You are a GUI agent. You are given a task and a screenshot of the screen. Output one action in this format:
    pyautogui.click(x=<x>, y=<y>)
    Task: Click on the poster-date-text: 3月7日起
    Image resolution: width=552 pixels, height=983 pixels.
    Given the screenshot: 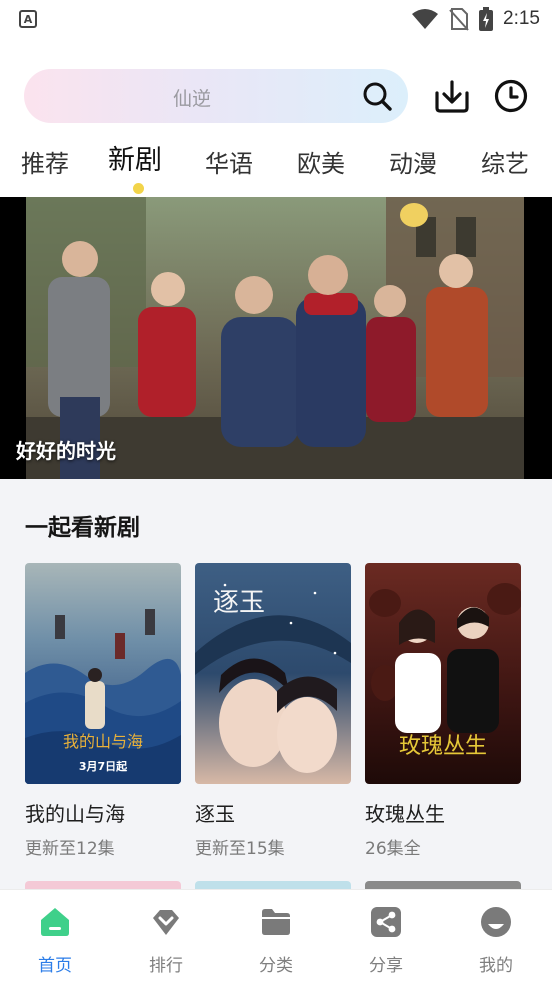 What is the action you would take?
    pyautogui.click(x=103, y=766)
    